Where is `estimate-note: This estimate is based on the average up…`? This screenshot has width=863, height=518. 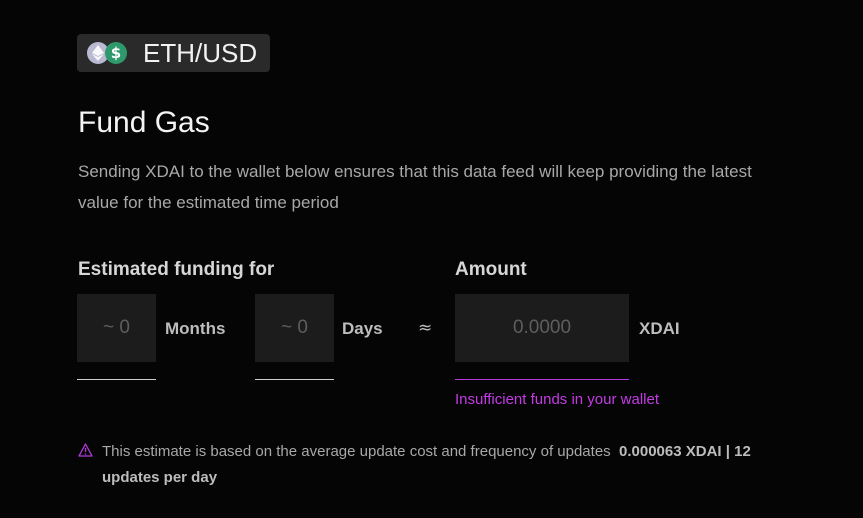
estimate-note: This estimate is based on the average up… is located at coordinates (423, 465).